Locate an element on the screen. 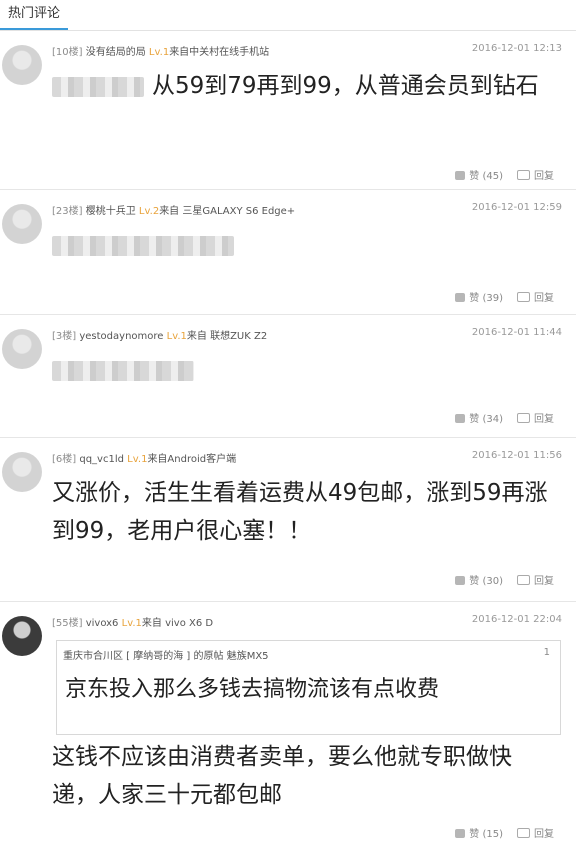  comment-actions: 赞 (34) 回复 is located at coordinates (504, 417).